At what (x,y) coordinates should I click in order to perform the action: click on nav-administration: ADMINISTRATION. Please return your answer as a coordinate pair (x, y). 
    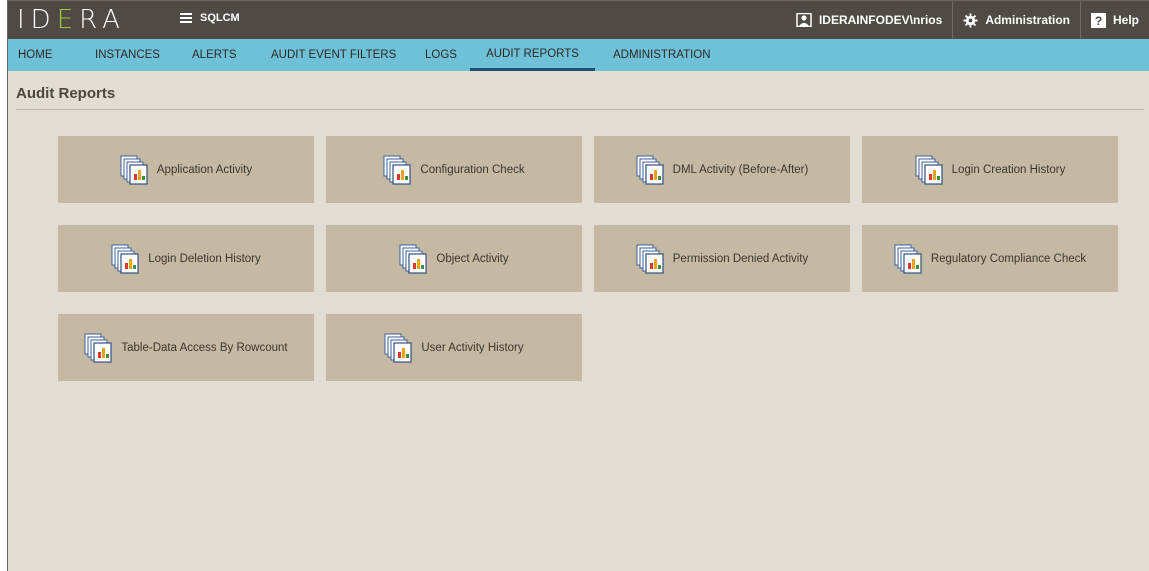
    Looking at the image, I should click on (662, 55).